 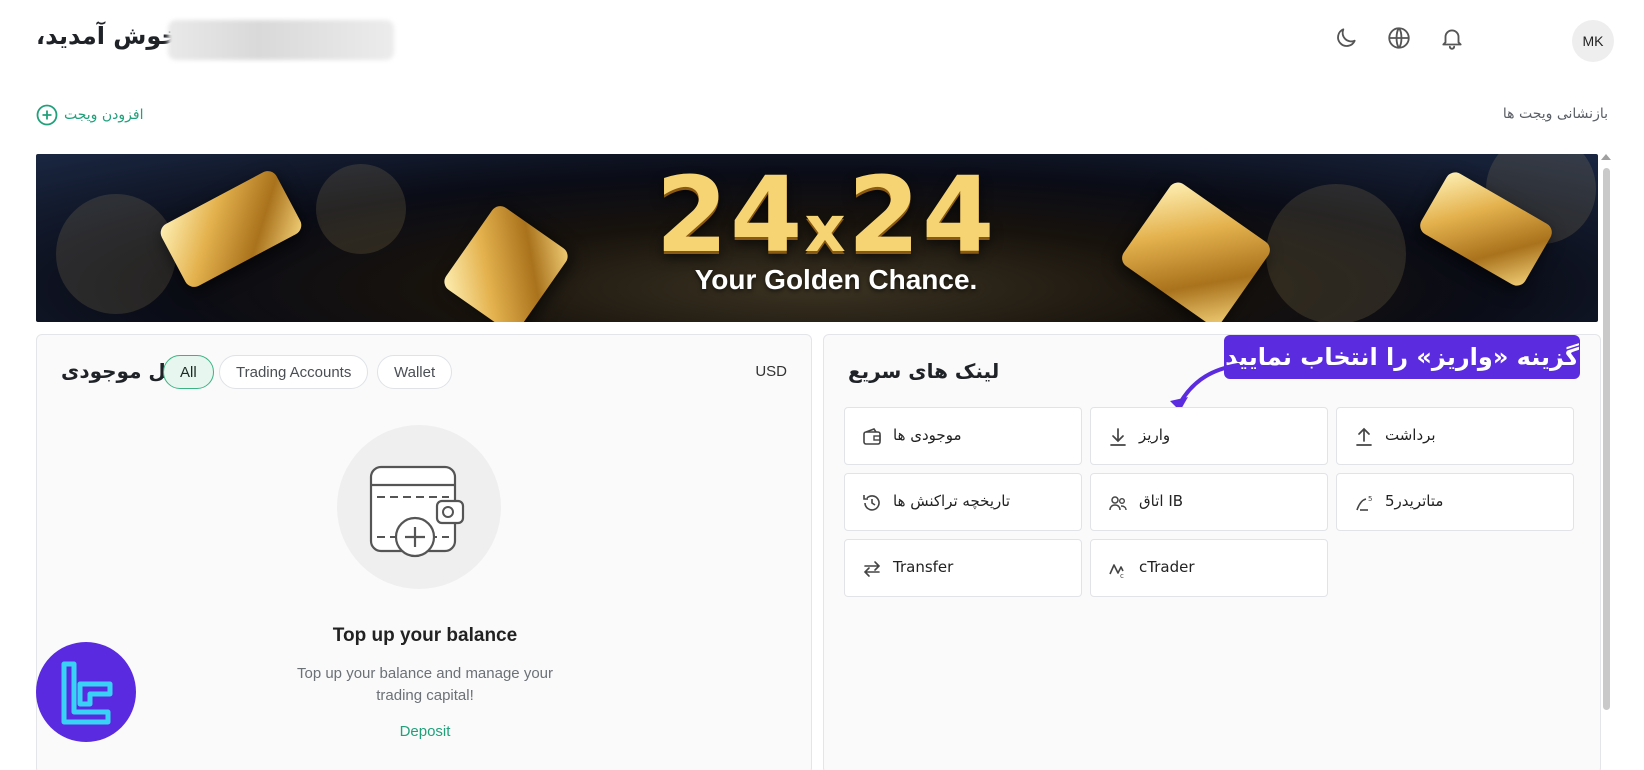 I want to click on headline-number-left: 24, so click(x=730, y=215).